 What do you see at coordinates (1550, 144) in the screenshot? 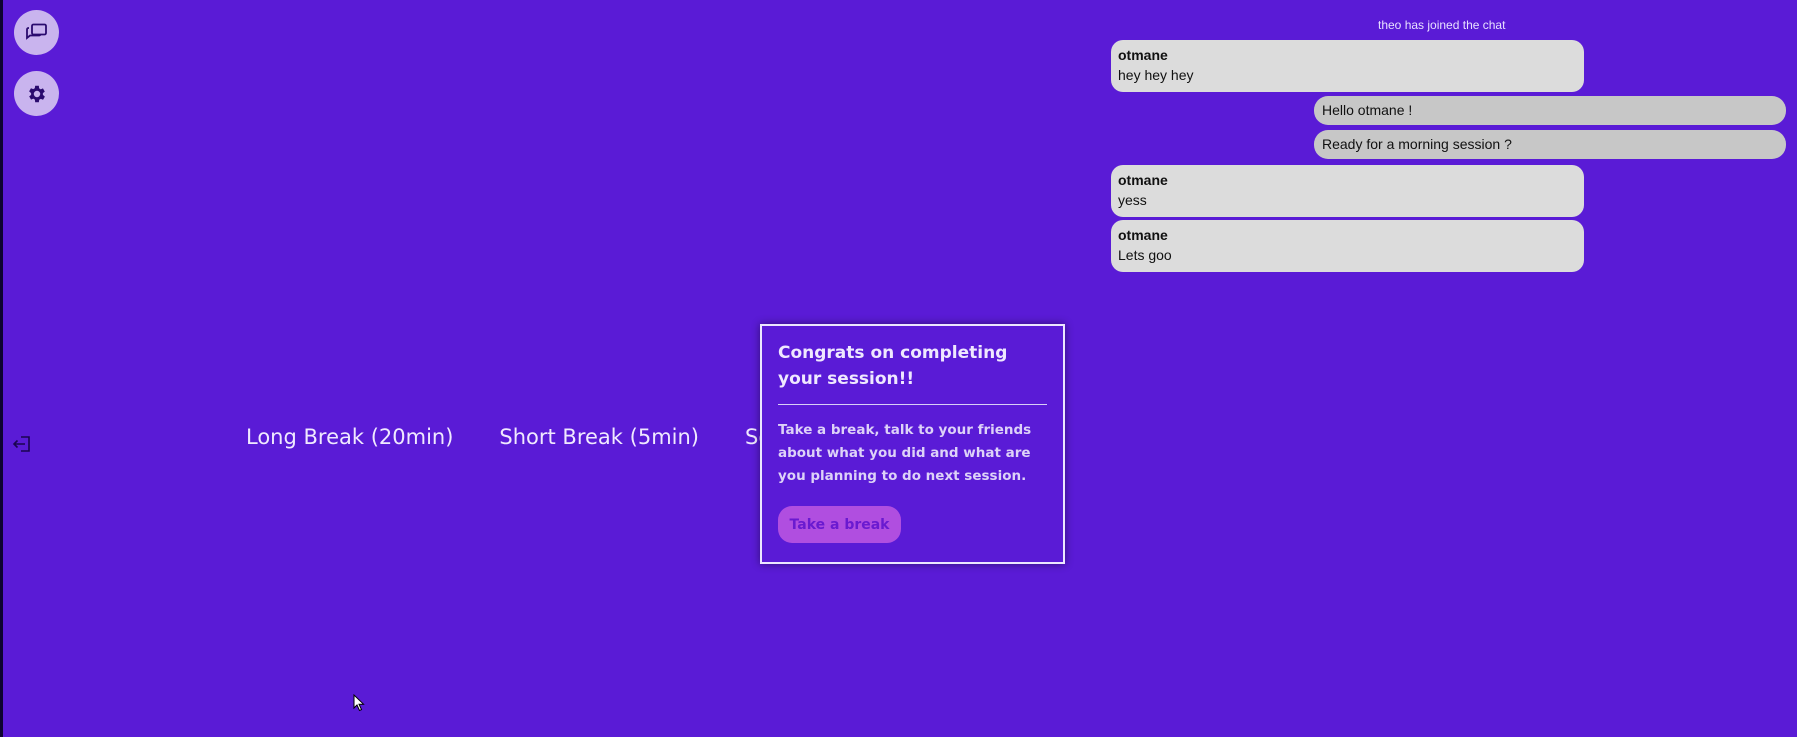
I see `chat-message-outgoing: Ready for a morning session ?` at bounding box center [1550, 144].